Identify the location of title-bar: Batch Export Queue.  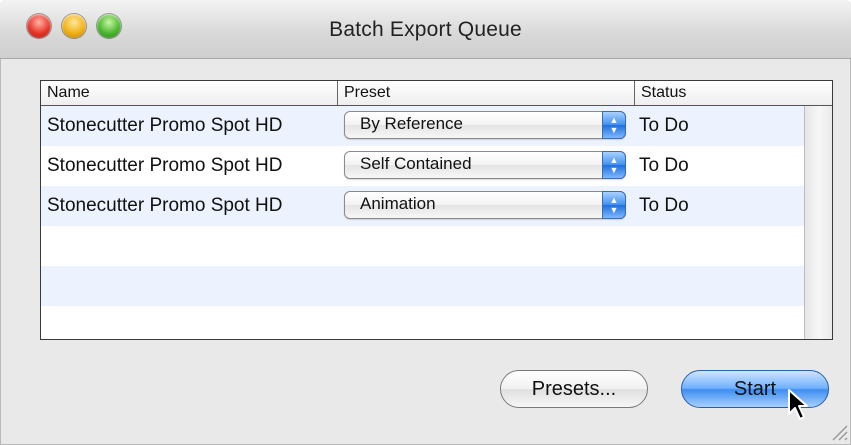
(425, 29).